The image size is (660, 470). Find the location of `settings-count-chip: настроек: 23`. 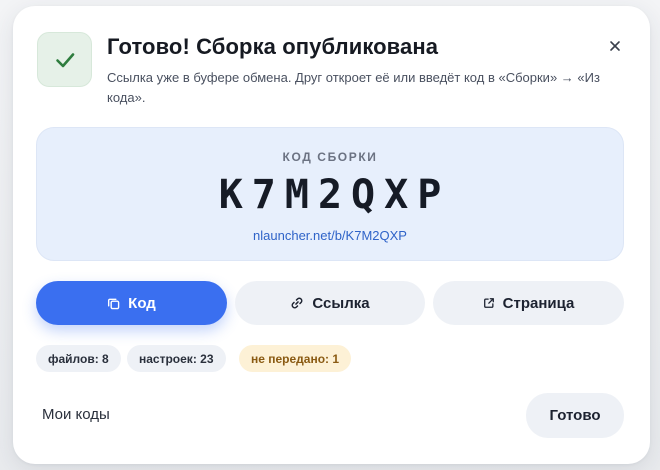

settings-count-chip: настроек: 23 is located at coordinates (176, 358).